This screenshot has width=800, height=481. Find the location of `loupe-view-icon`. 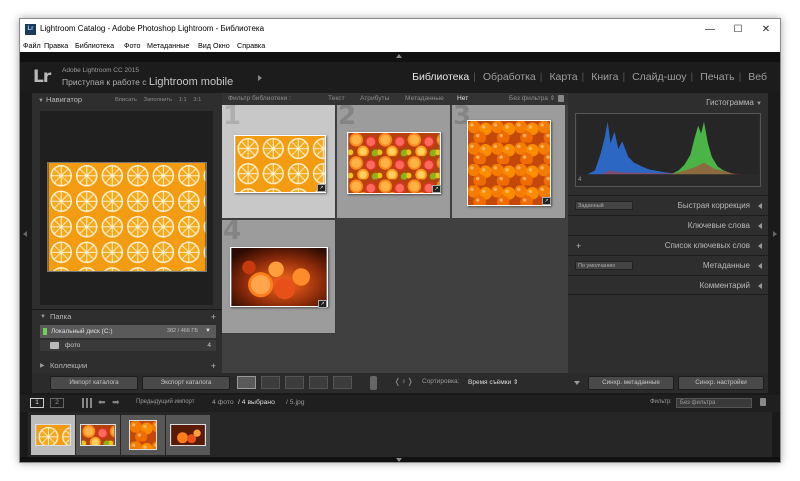

loupe-view-icon is located at coordinates (270, 382).